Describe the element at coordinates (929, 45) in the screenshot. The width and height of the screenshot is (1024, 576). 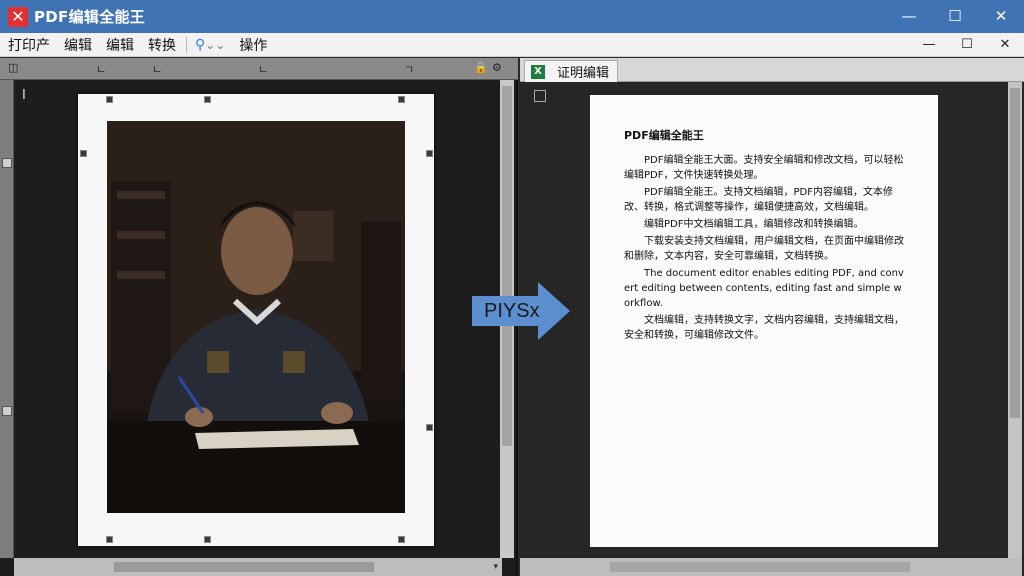
I see `doc-minimize-button: —` at that location.